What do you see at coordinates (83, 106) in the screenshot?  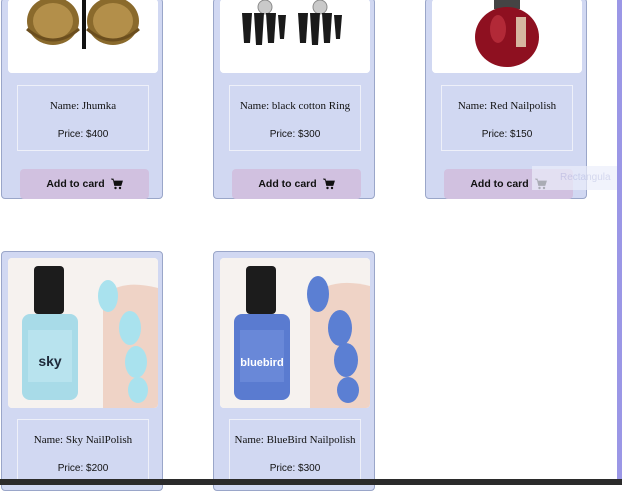 I see `product-name: Name: Jhumka` at bounding box center [83, 106].